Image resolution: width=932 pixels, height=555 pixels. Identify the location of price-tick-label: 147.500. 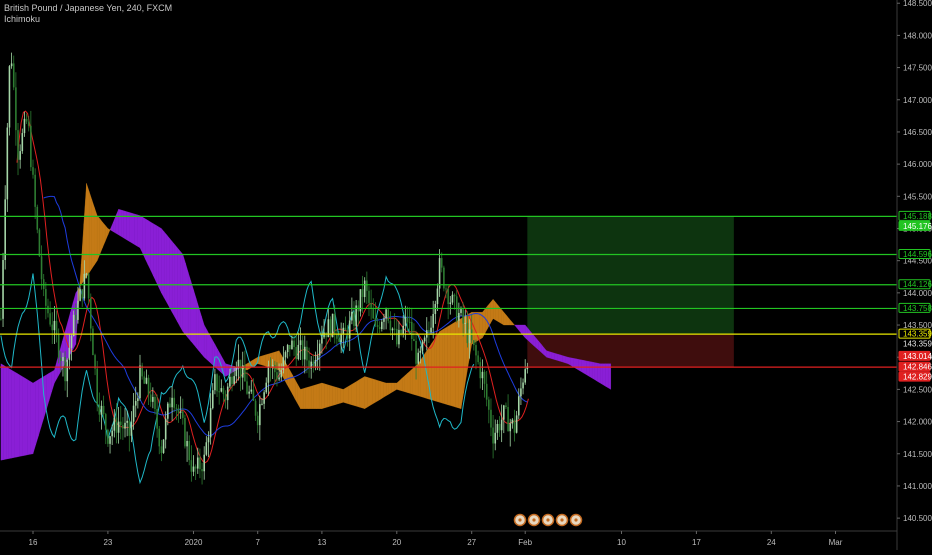
(917, 68).